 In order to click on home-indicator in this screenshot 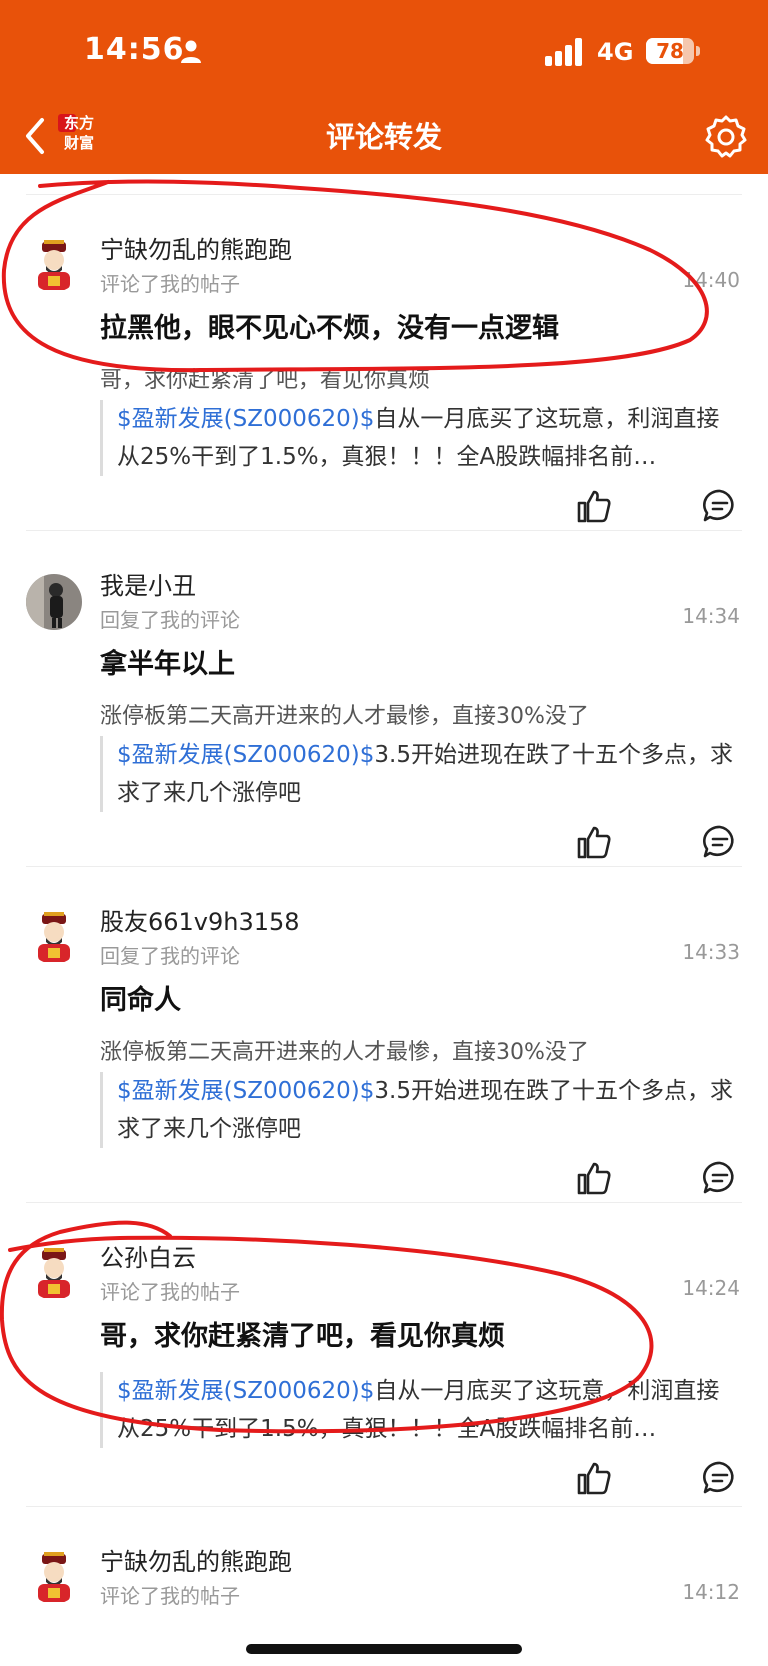, I will do `click(384, 1649)`.